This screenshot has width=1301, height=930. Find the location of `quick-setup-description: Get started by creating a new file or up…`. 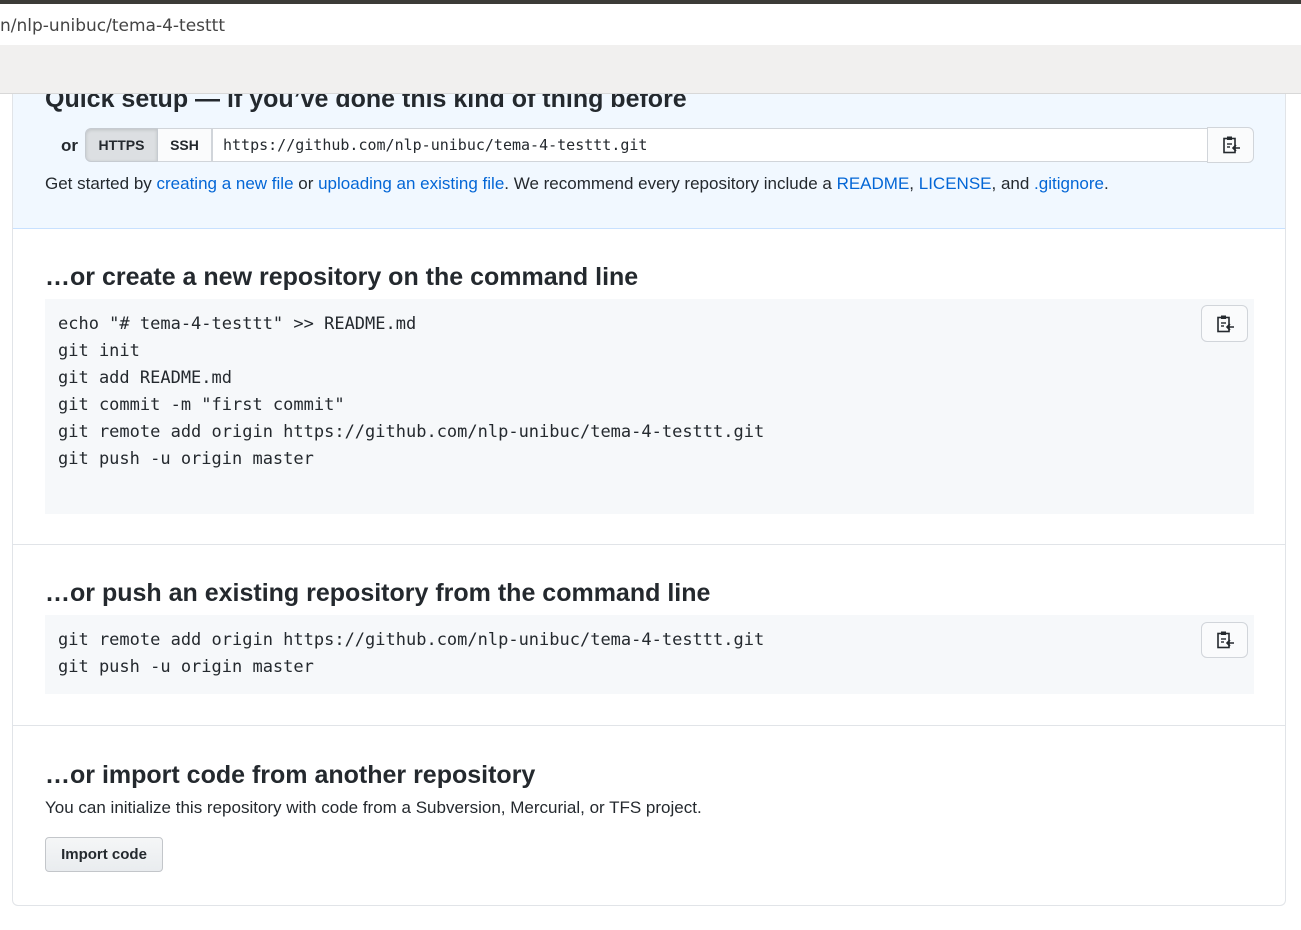

quick-setup-description: Get started by creating a new file or up… is located at coordinates (577, 184).